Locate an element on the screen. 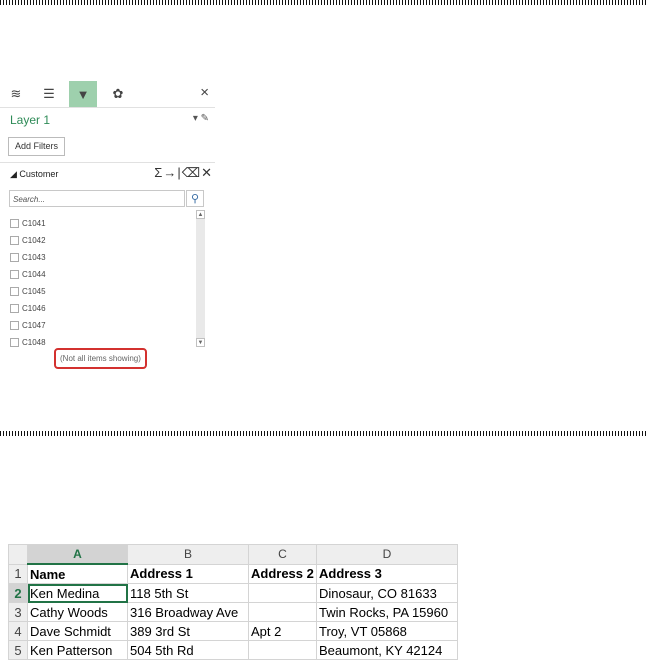  cell: Dave Schmidt is located at coordinates (77, 631).